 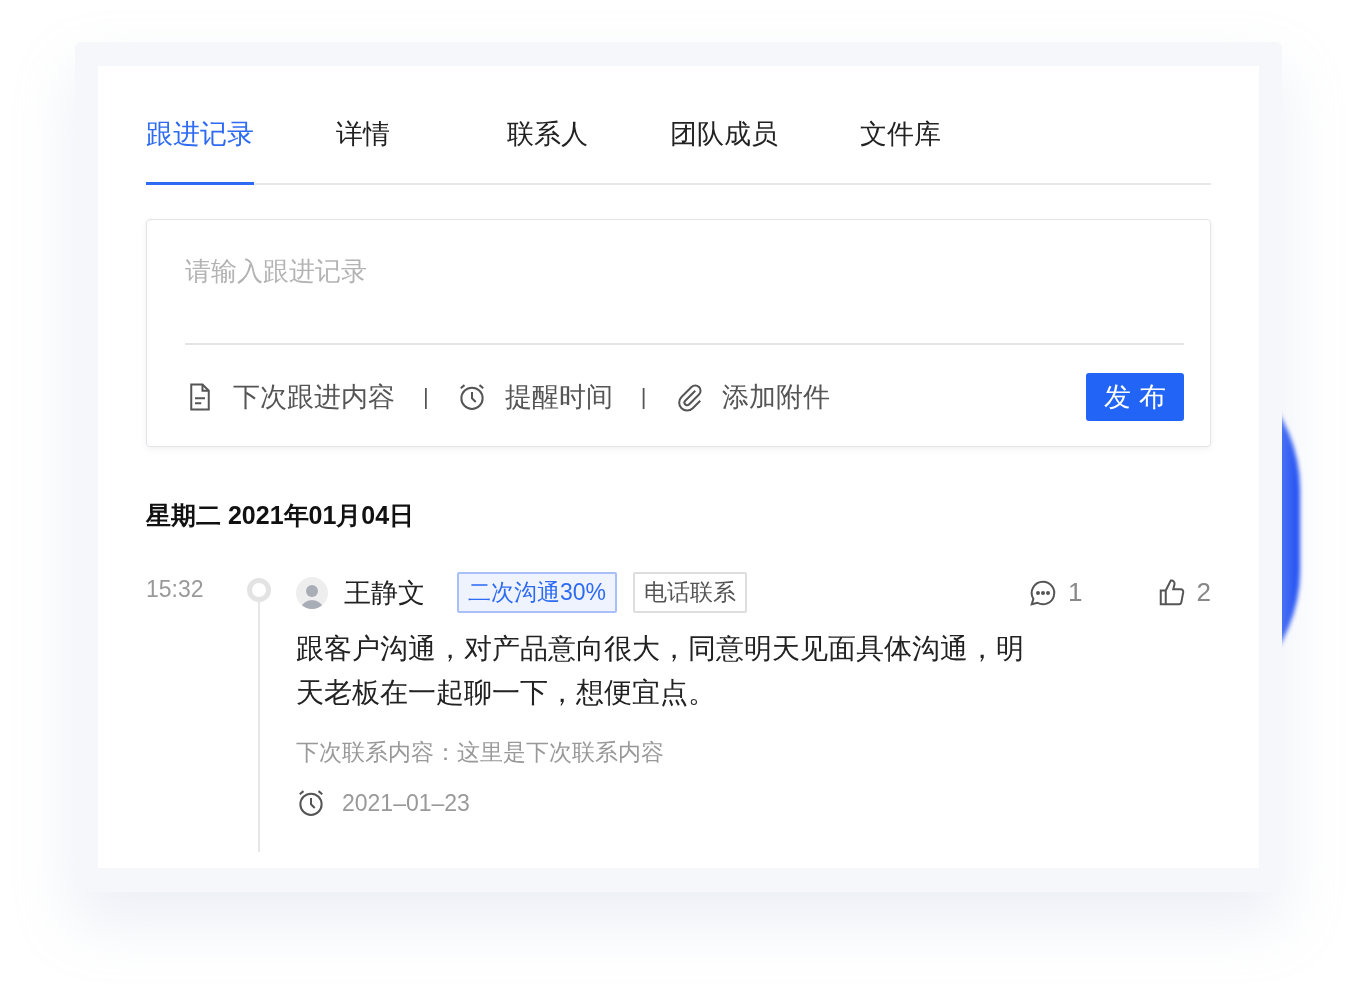 I want to click on like-count: 2, so click(x=1203, y=592).